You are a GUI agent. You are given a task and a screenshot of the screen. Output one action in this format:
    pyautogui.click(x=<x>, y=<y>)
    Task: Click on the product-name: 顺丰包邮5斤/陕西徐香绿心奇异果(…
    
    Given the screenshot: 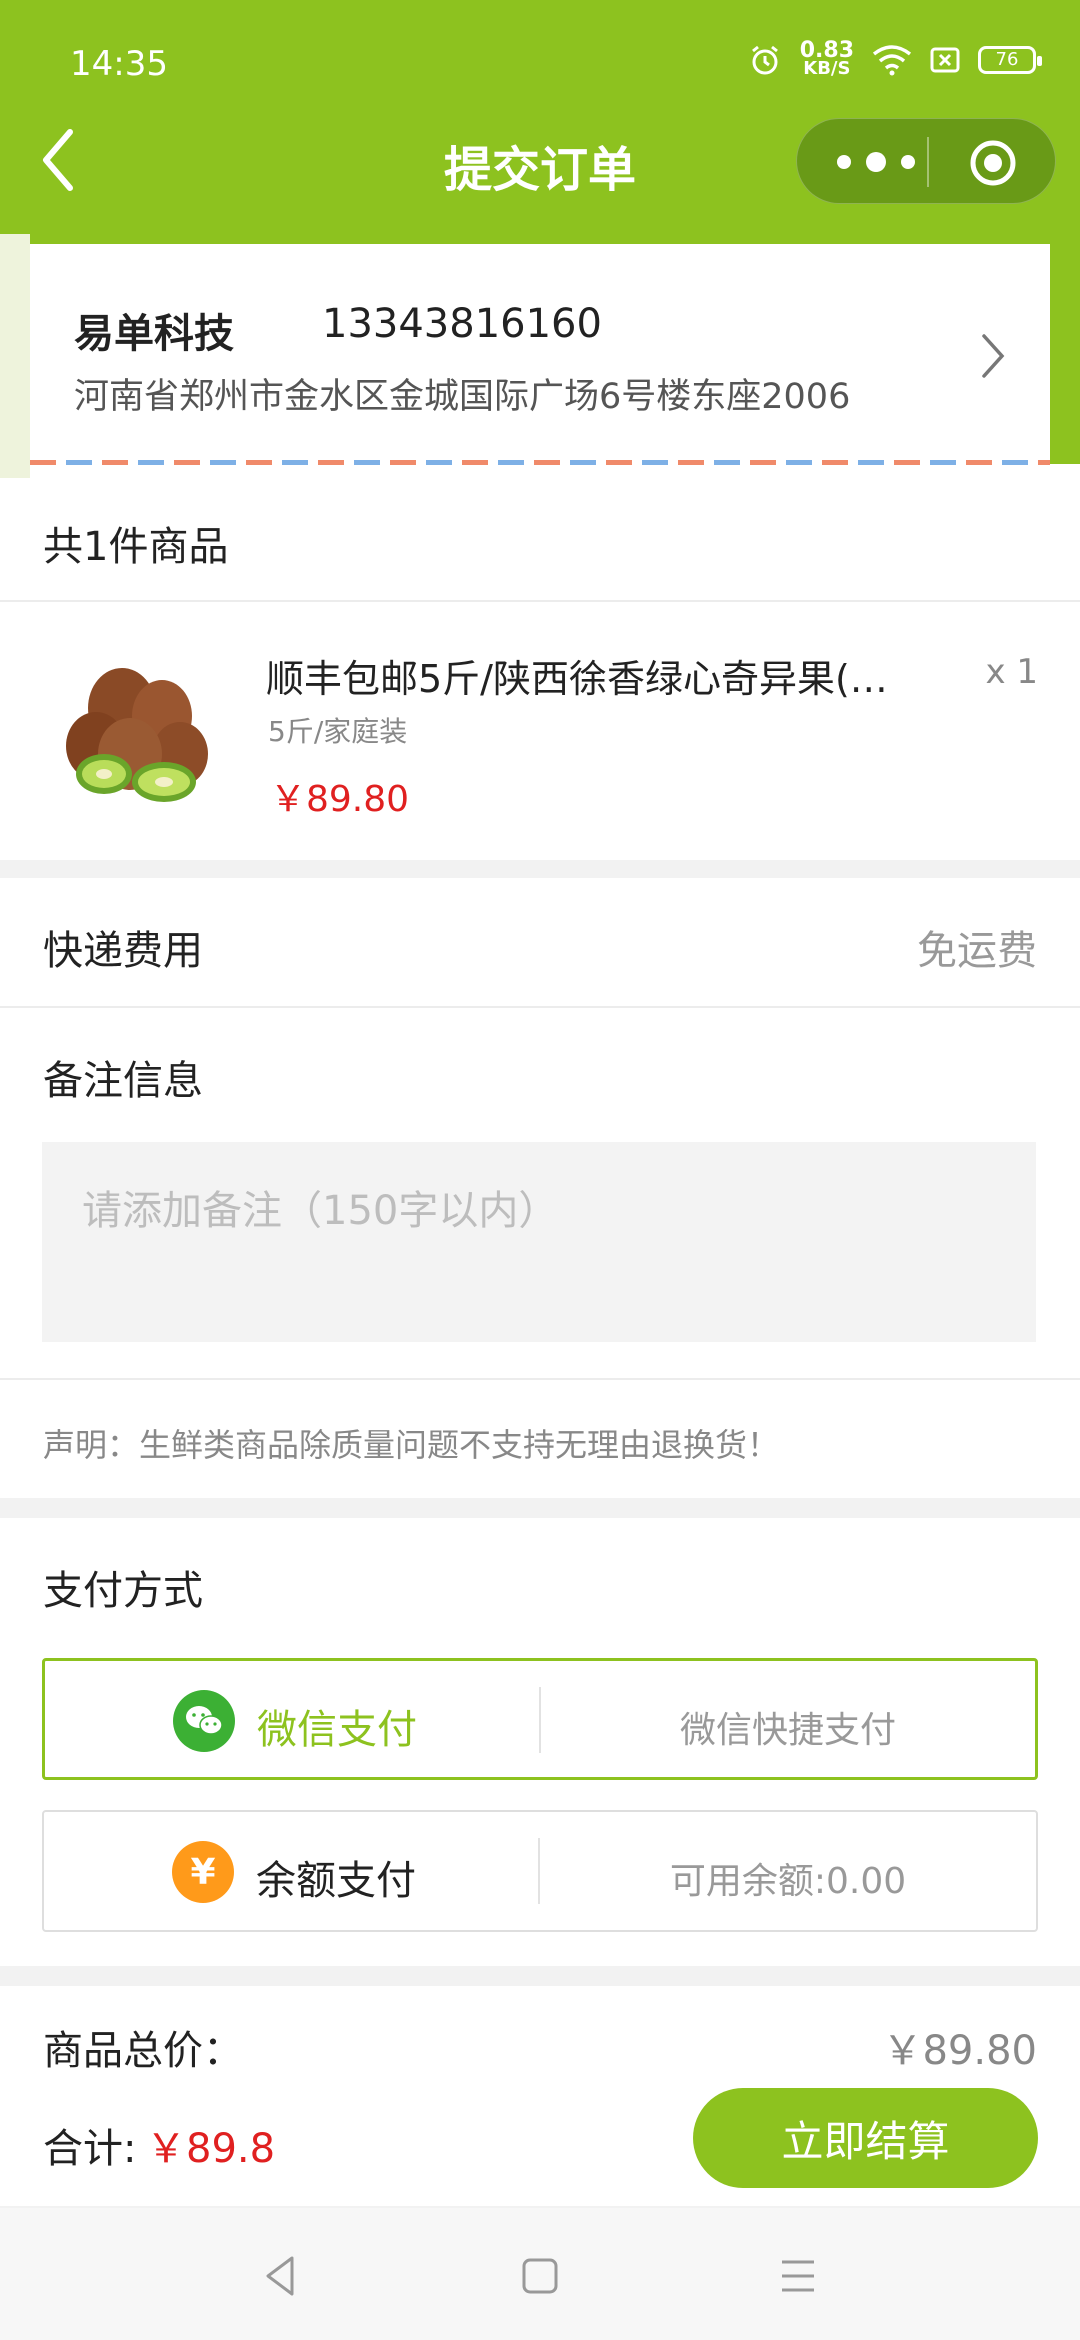 What is the action you would take?
    pyautogui.click(x=577, y=679)
    